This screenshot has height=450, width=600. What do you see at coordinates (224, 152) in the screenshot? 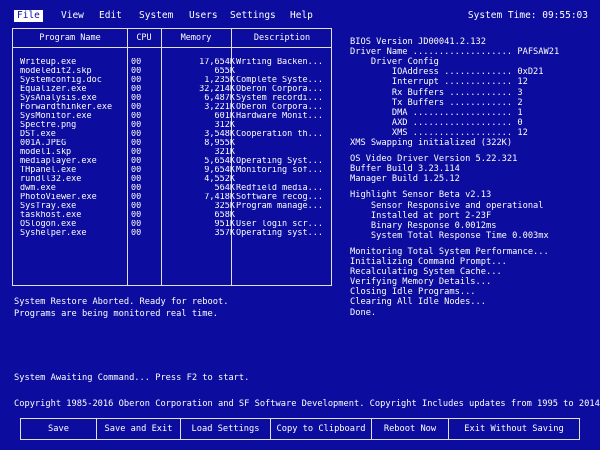
I see `memory-cell: 321K` at bounding box center [224, 152].